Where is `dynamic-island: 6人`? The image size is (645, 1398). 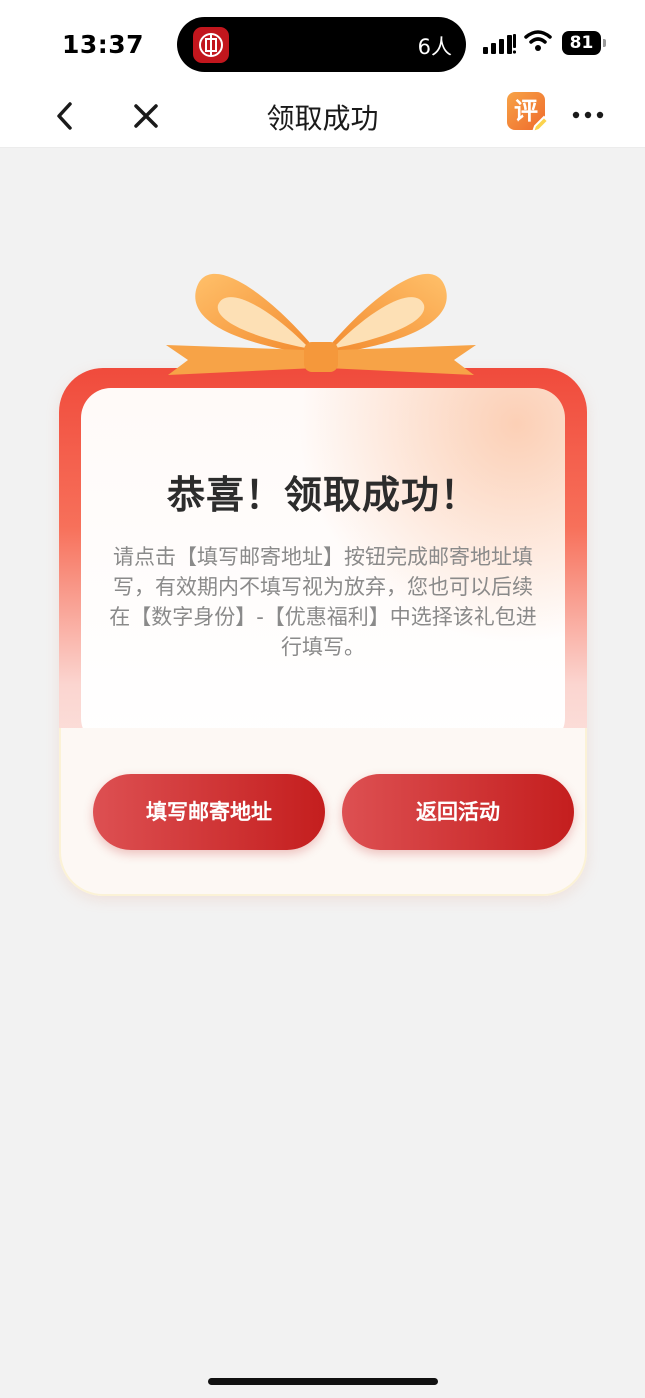
dynamic-island: 6人 is located at coordinates (321, 44).